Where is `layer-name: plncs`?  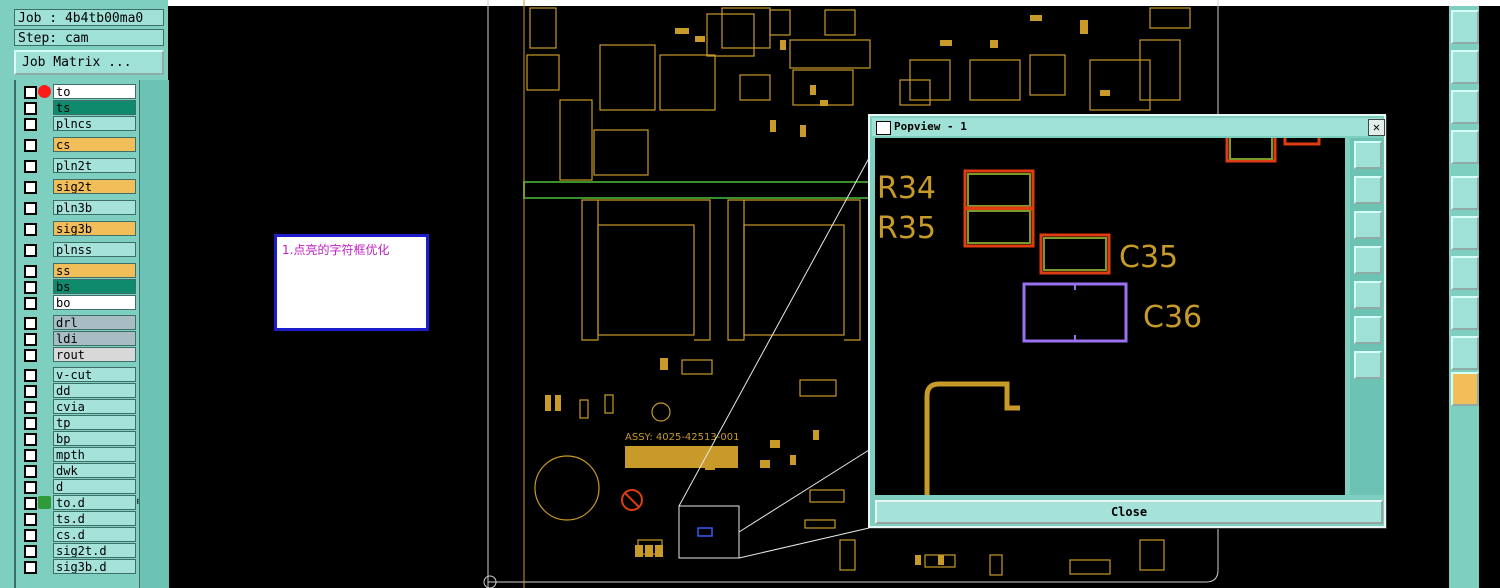
layer-name: plncs is located at coordinates (94, 123).